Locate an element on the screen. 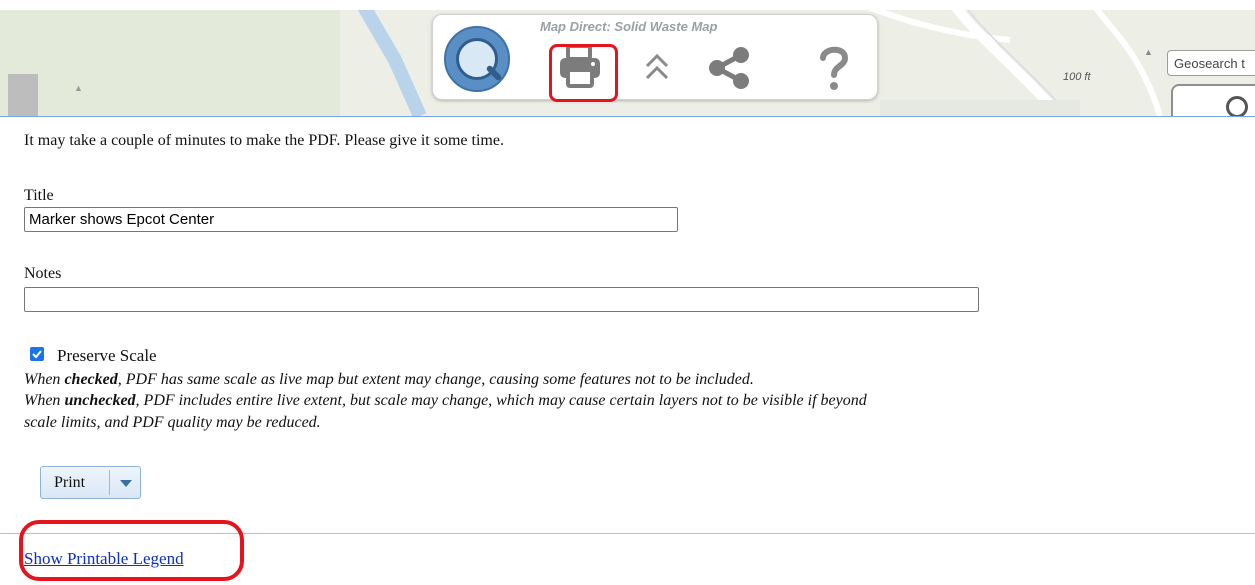  legend-link-highlight is located at coordinates (131, 550).